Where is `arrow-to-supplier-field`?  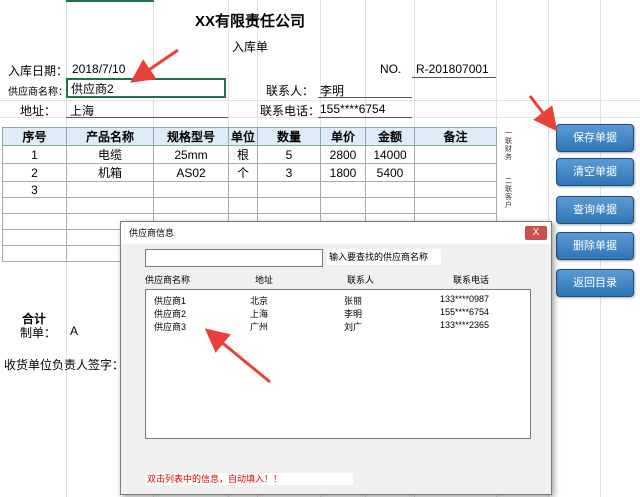 arrow-to-supplier-field is located at coordinates (154, 65).